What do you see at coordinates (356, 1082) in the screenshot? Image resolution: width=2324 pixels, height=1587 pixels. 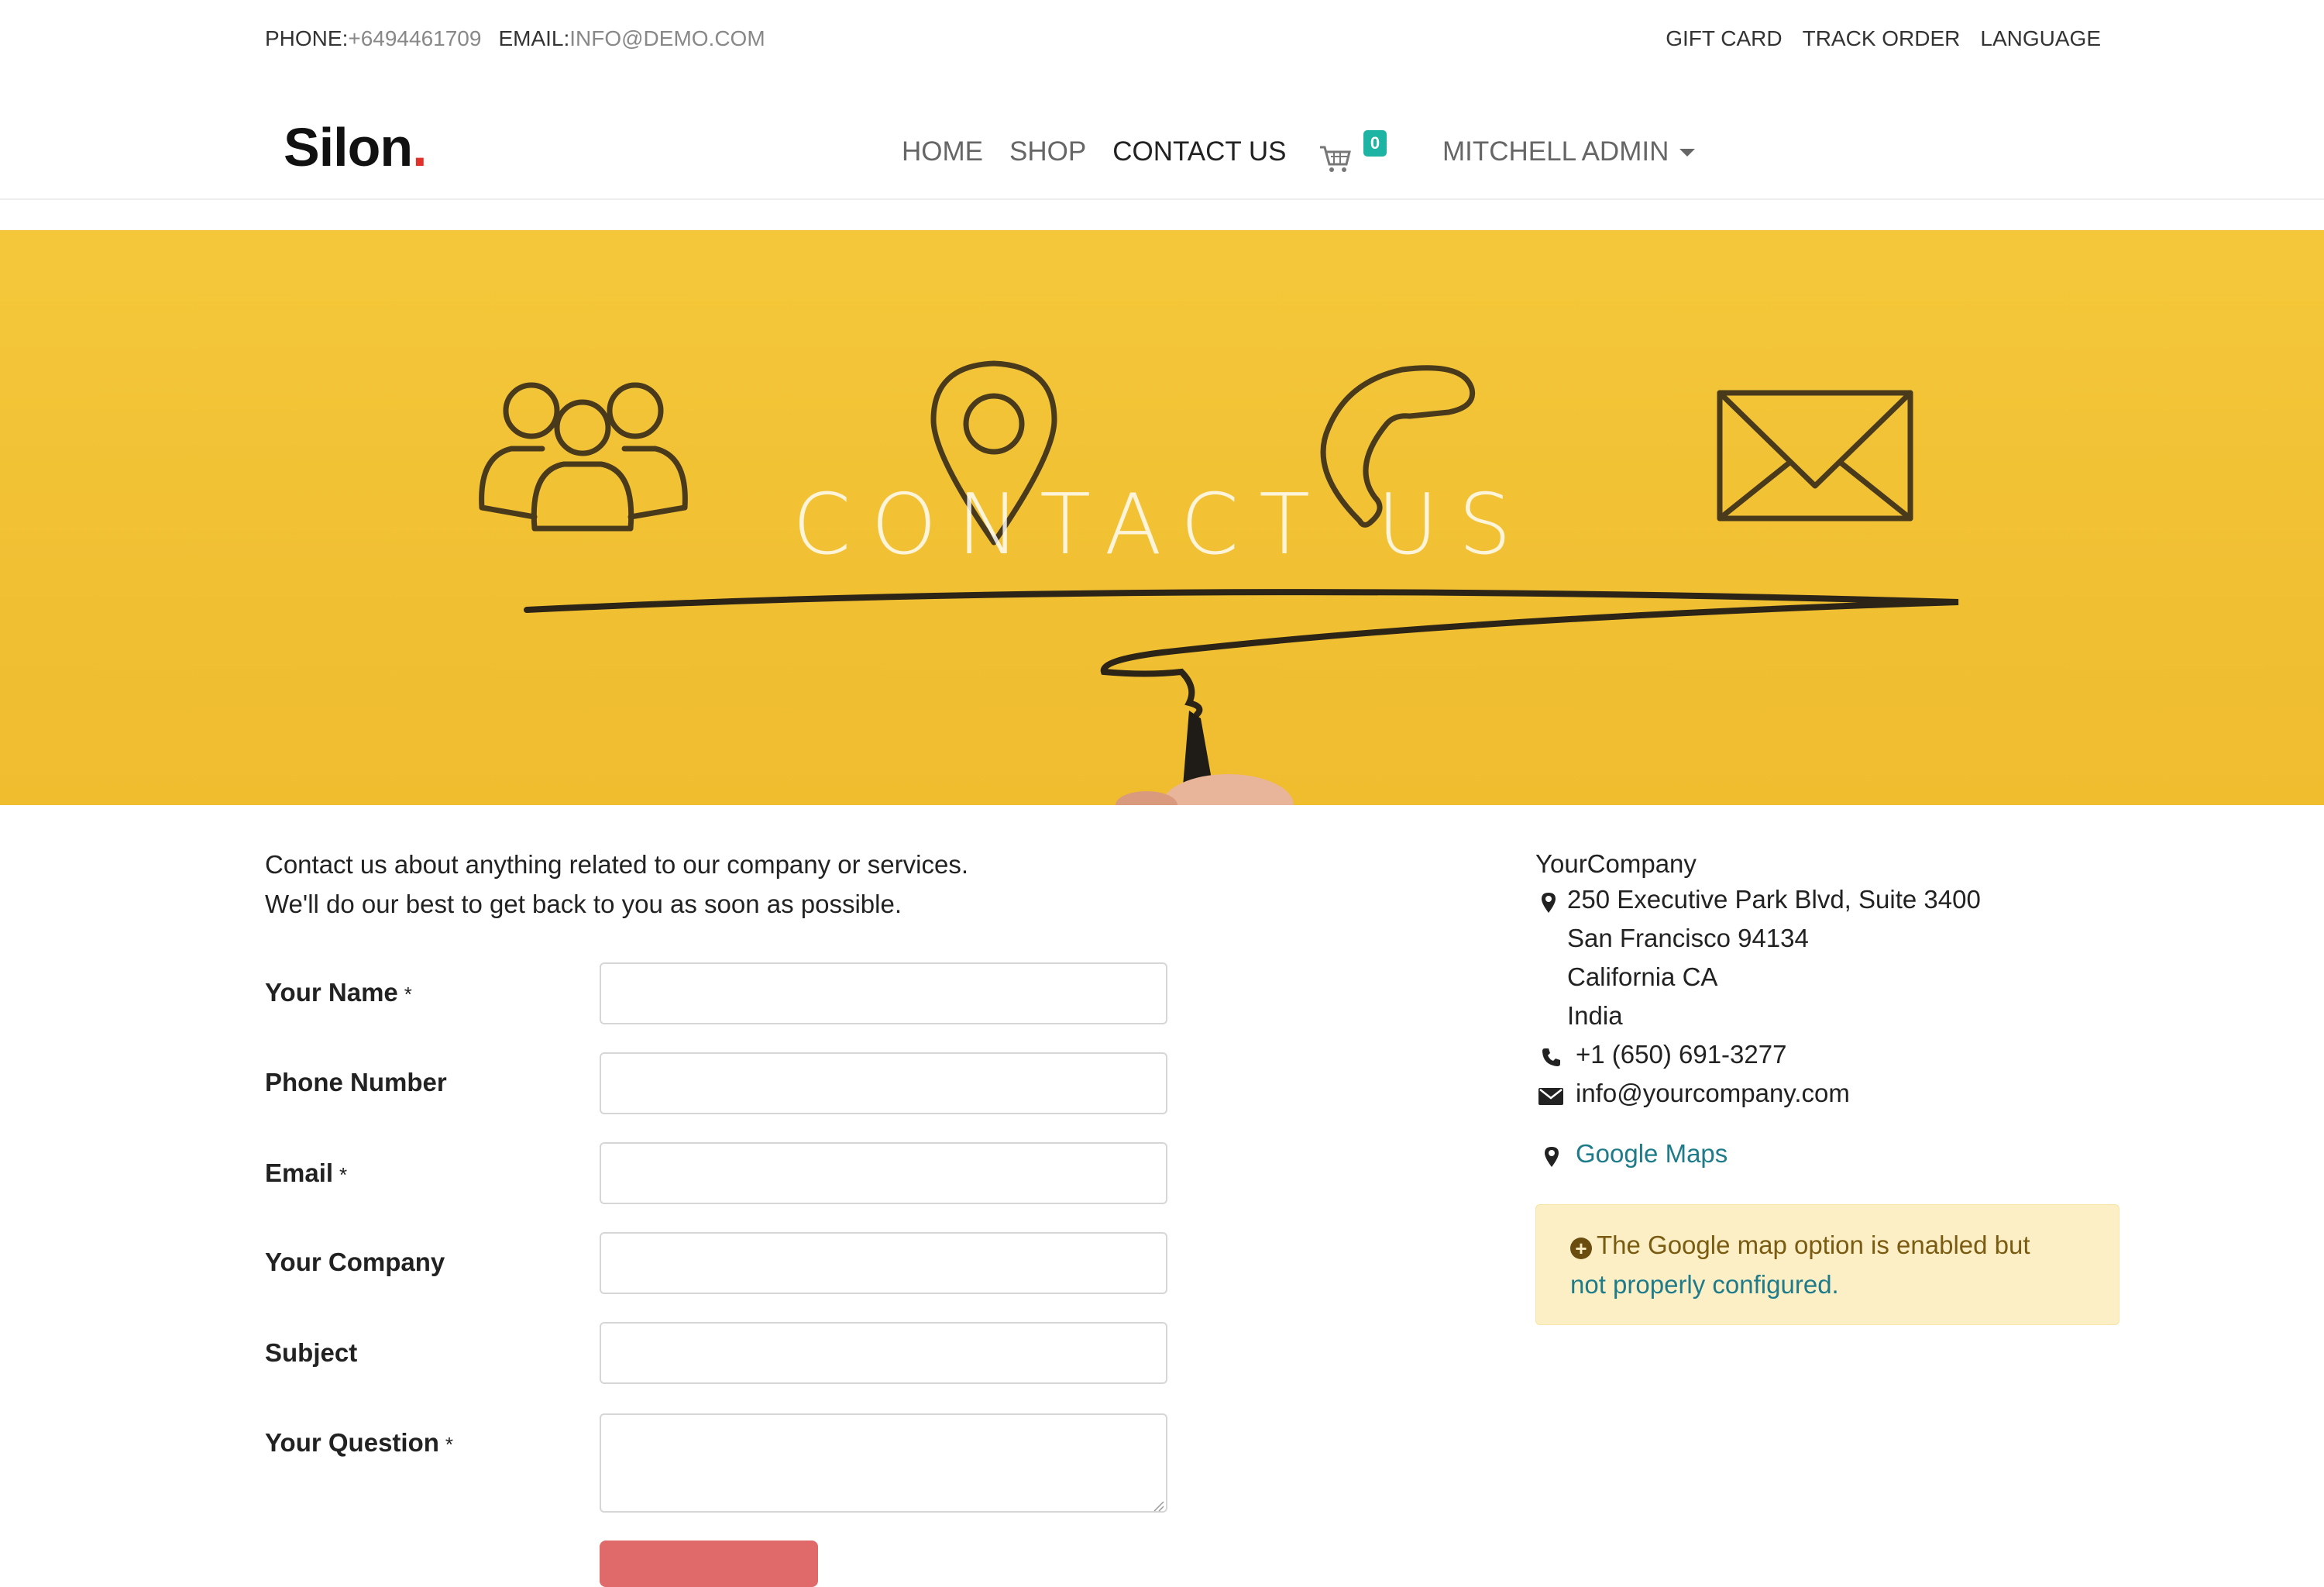 I see `phone-number-label: Phone Number` at bounding box center [356, 1082].